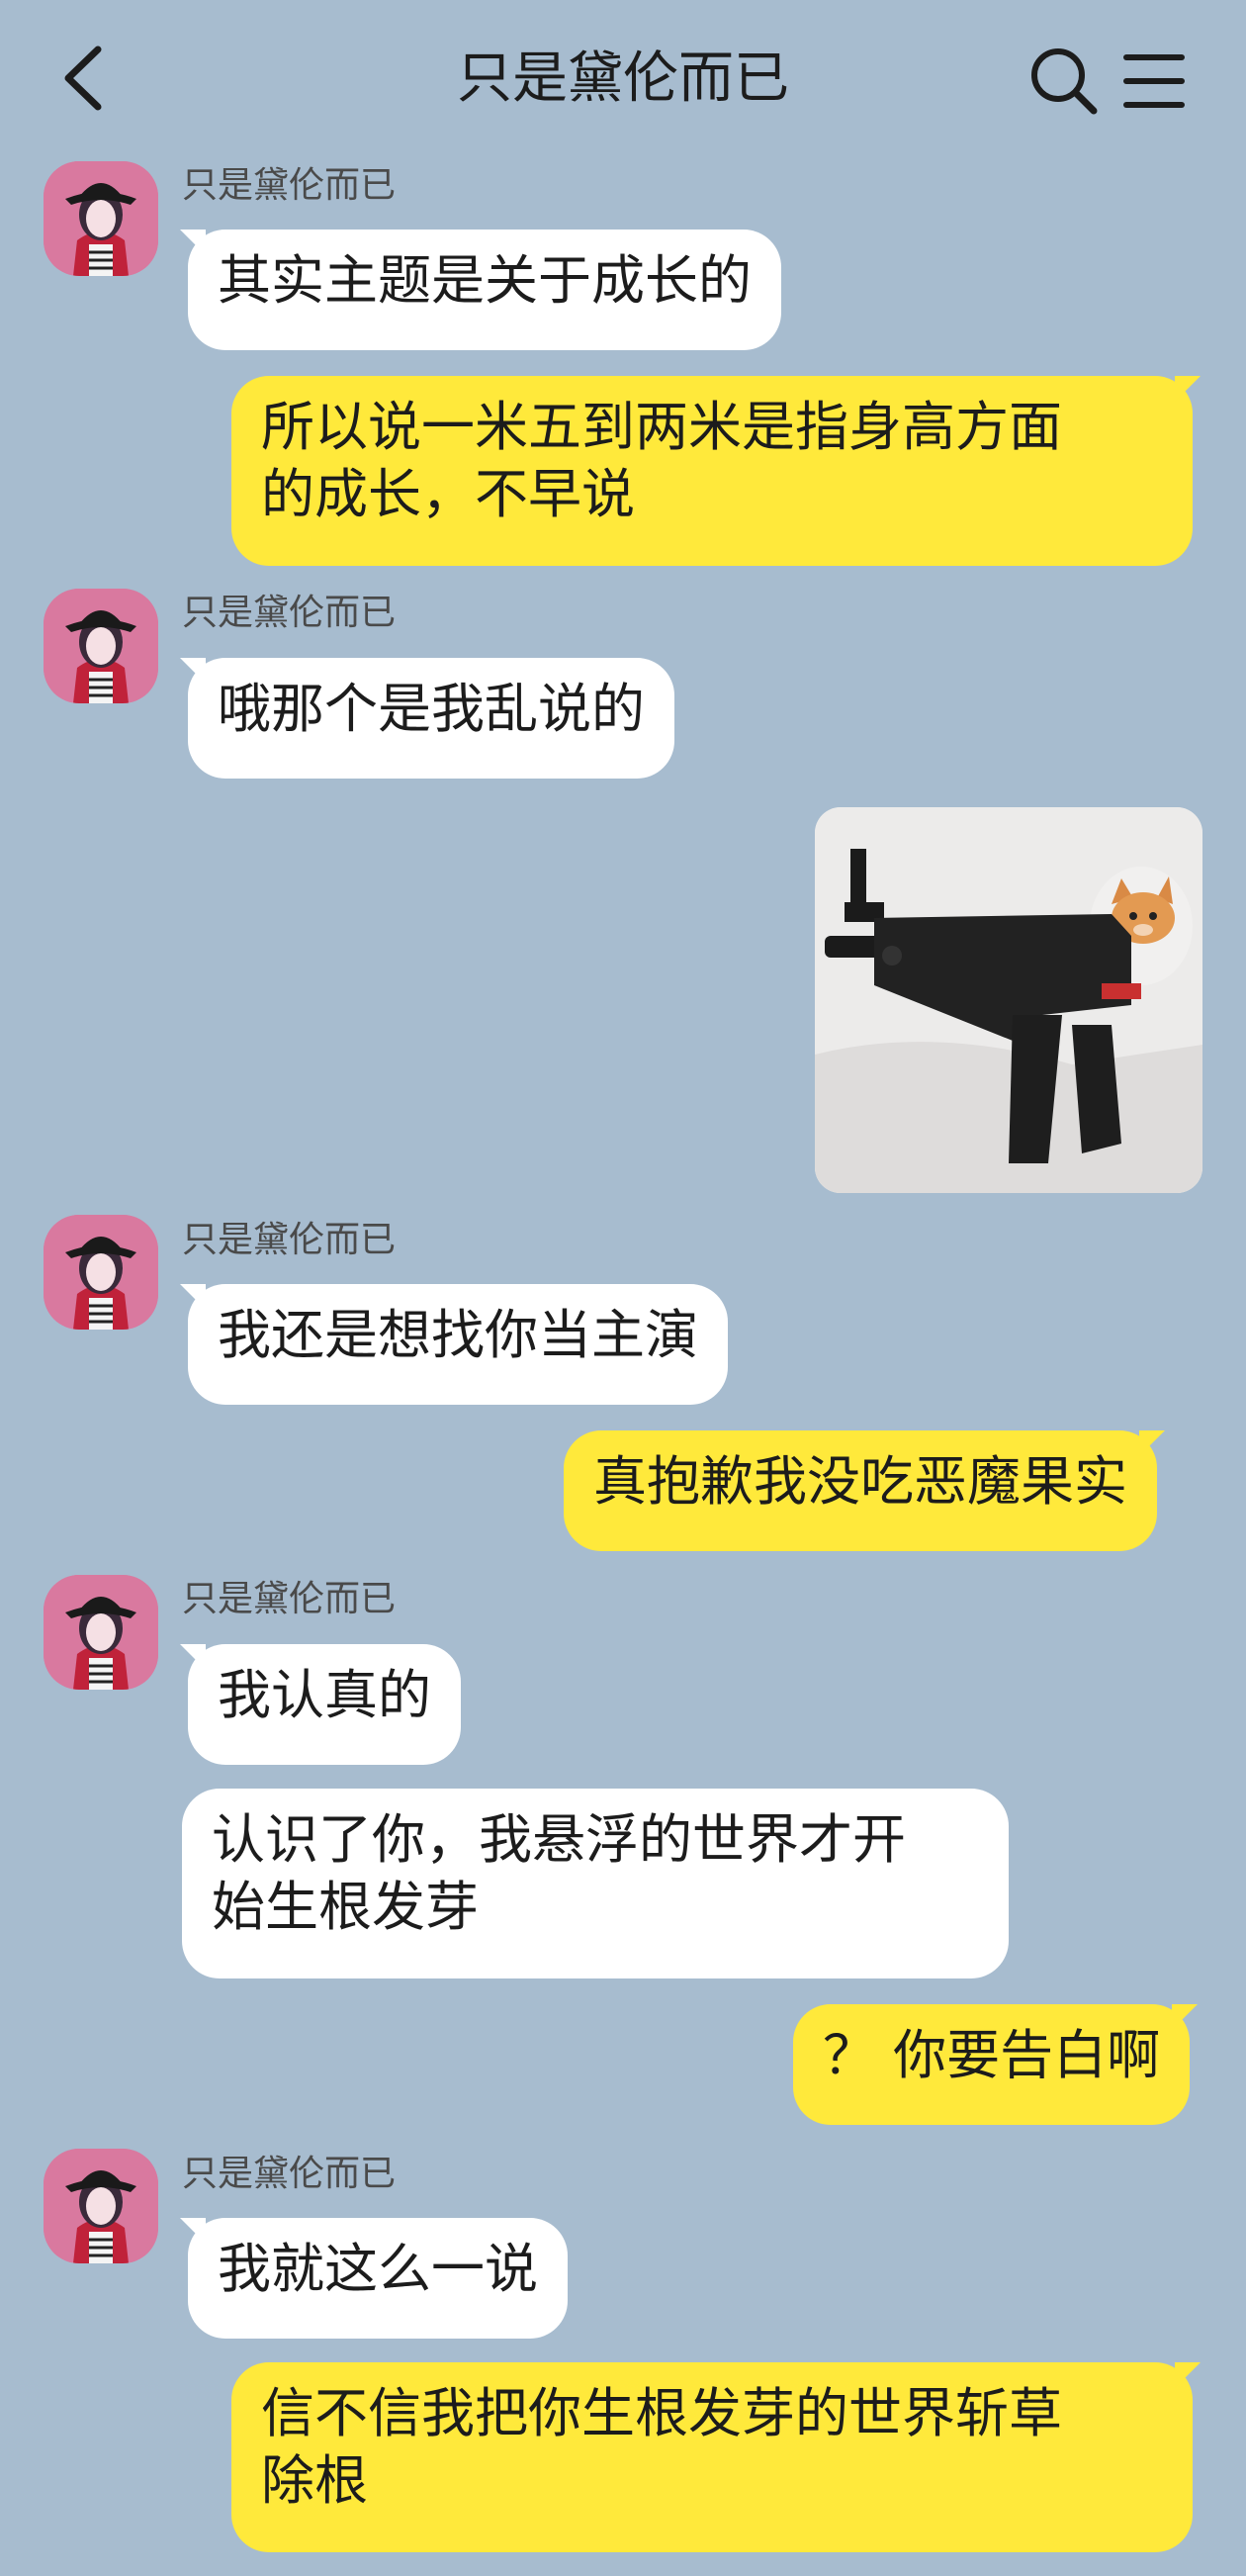 The image size is (1246, 2576). I want to click on incoming-message: 其实主题是关于成长的, so click(480, 290).